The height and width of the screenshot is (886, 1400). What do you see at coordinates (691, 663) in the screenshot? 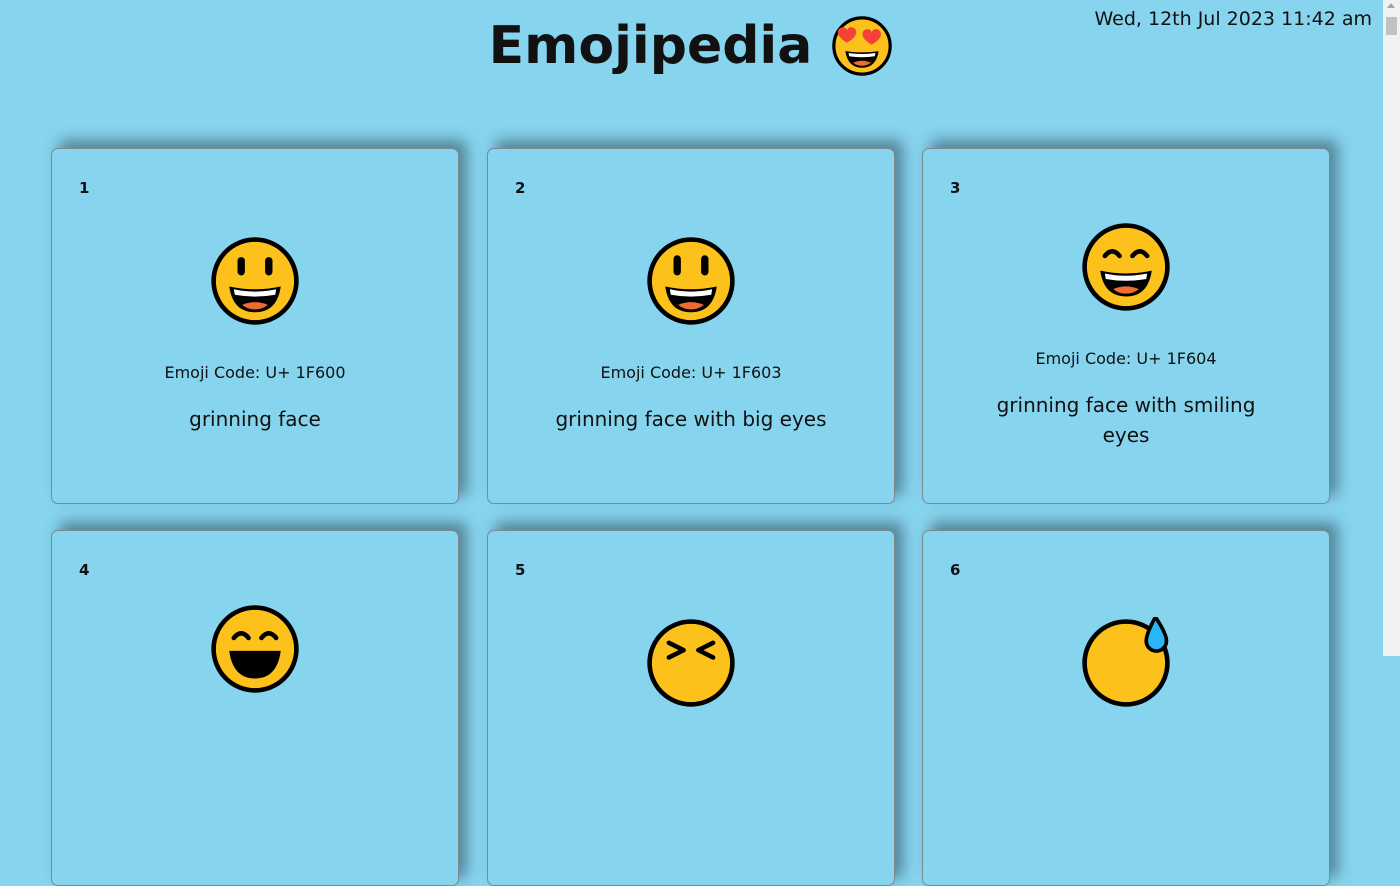
I see `squinting-face-icon` at bounding box center [691, 663].